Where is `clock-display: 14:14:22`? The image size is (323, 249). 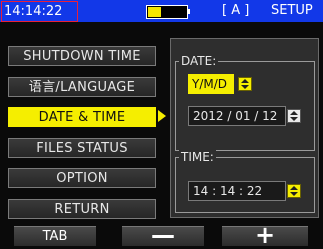
clock-display: 14:14:22 is located at coordinates (39, 11).